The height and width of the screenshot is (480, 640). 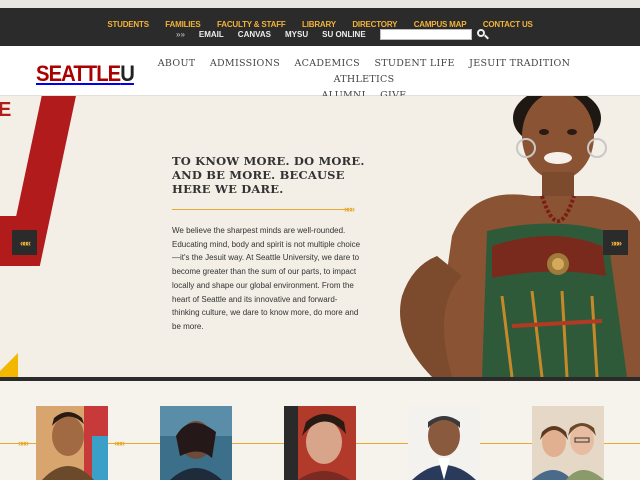 What do you see at coordinates (128, 24) in the screenshot?
I see `util-link-students: STUDENTS` at bounding box center [128, 24].